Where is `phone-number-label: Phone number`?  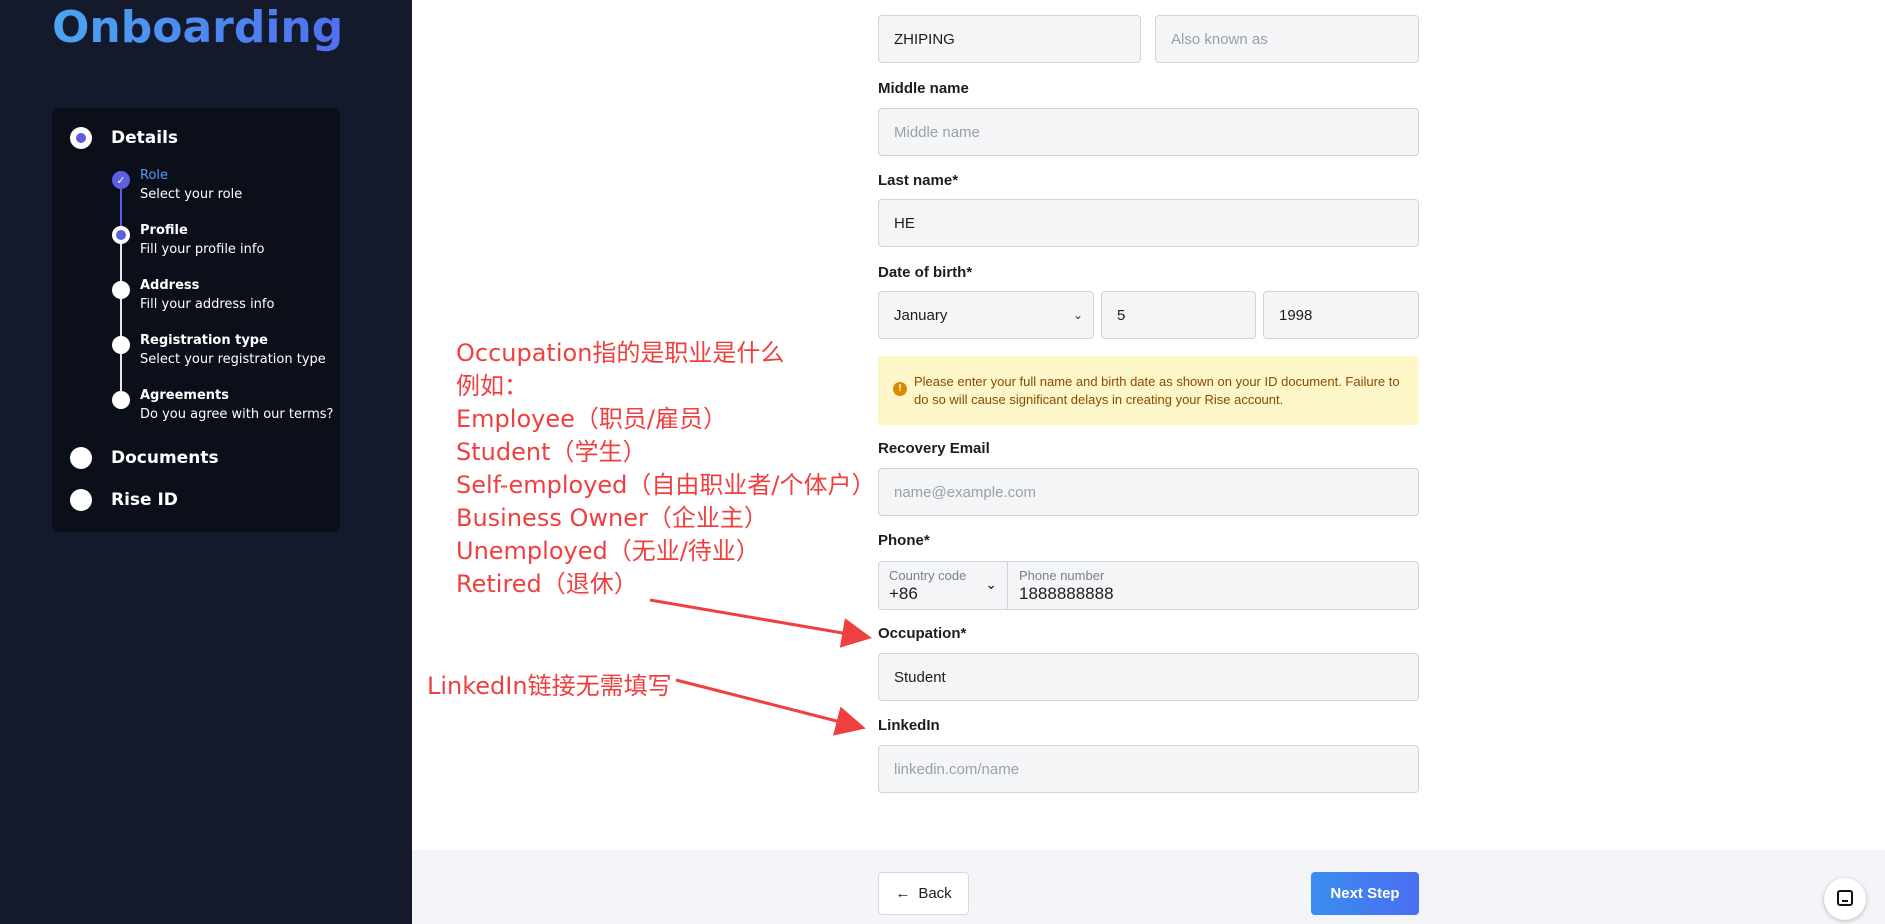
phone-number-label: Phone number is located at coordinates (1062, 575).